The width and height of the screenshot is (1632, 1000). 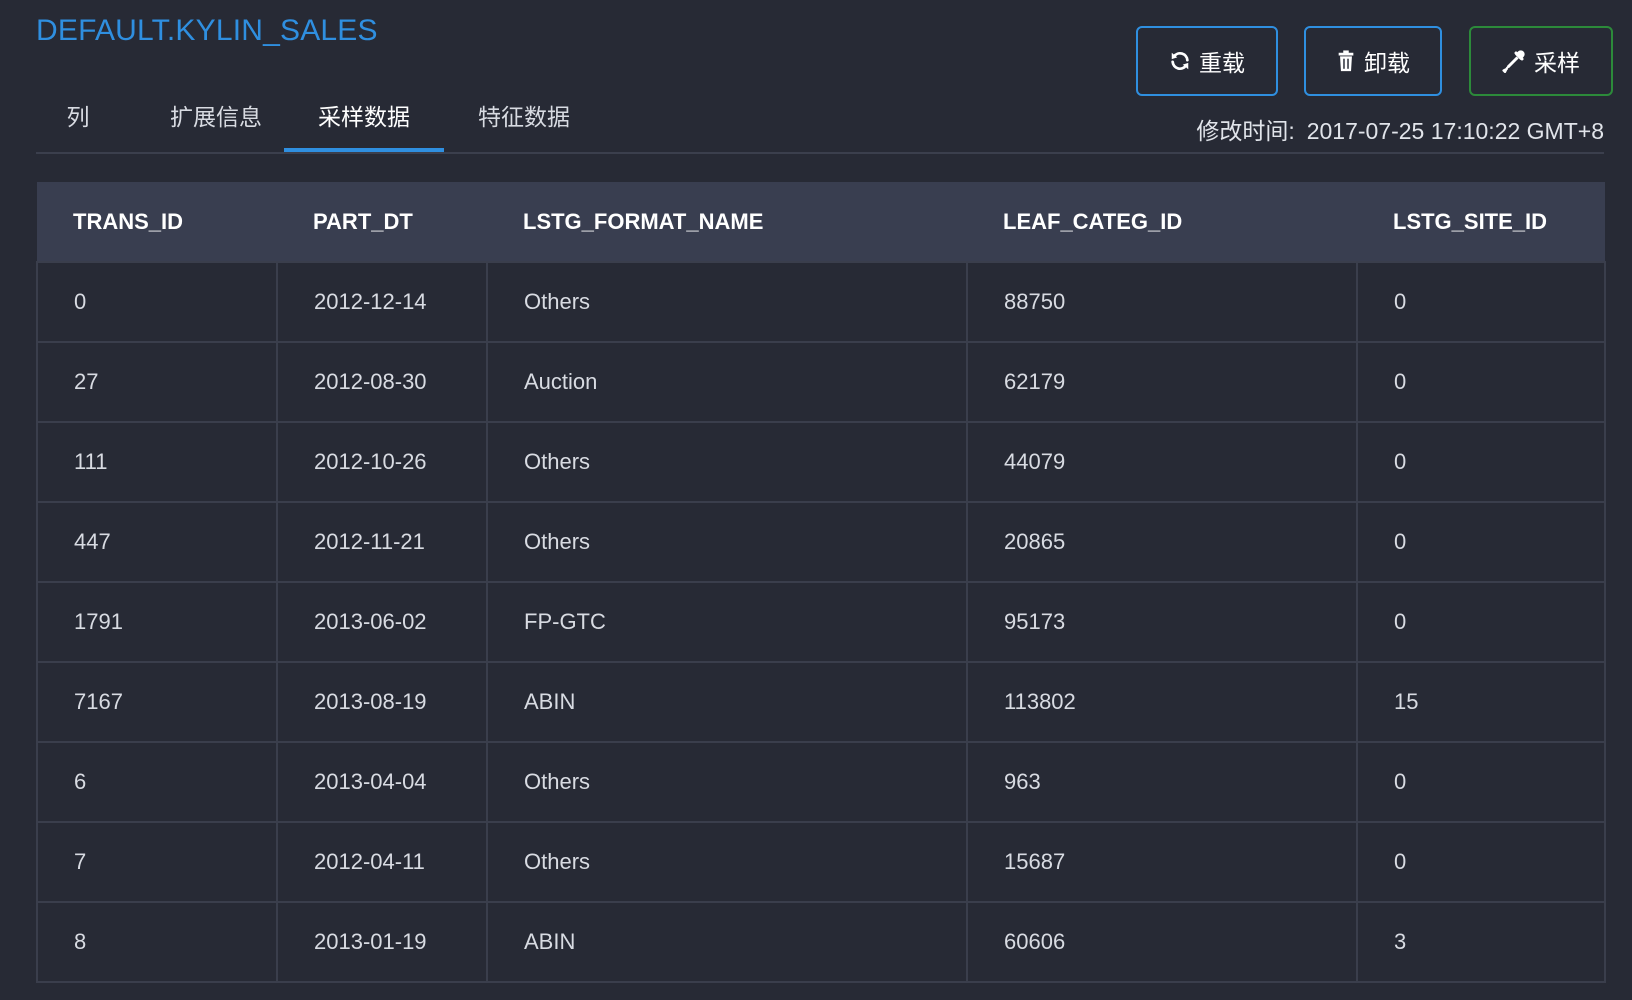 I want to click on unload-button-label: 卸载, so click(x=1387, y=63).